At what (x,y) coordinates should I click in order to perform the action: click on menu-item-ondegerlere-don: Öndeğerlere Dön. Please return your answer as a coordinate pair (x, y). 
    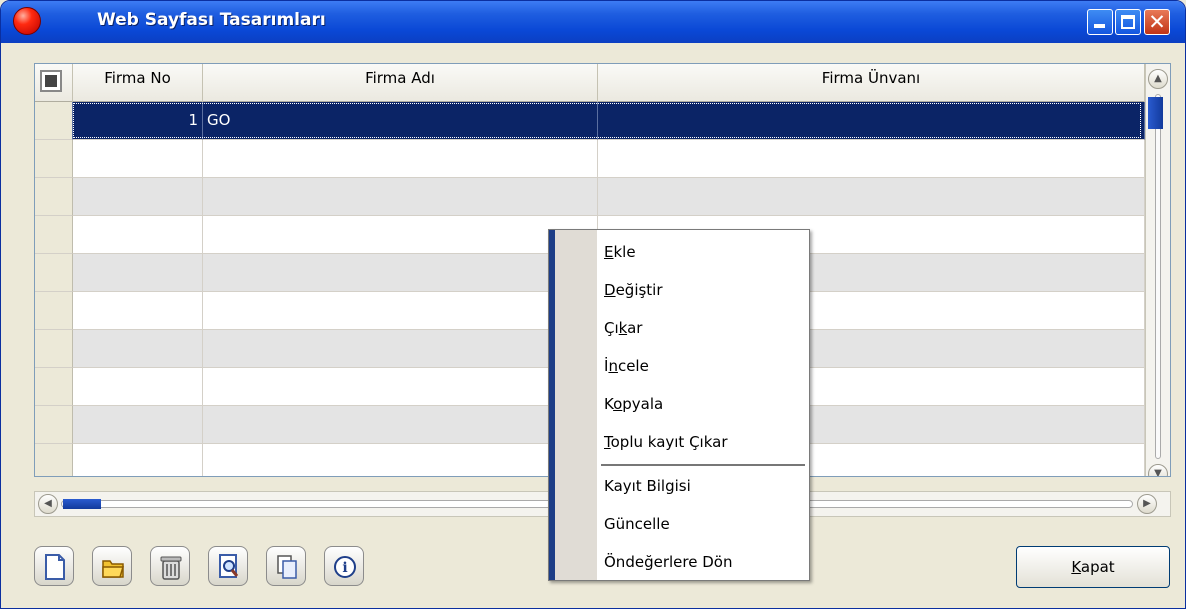
    Looking at the image, I should click on (668, 562).